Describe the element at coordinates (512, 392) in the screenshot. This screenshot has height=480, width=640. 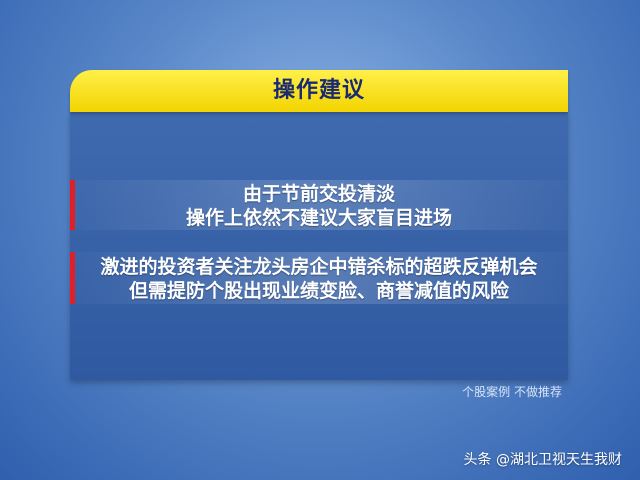
I see `disclaimer-text: 个股案例 不做推荐` at that location.